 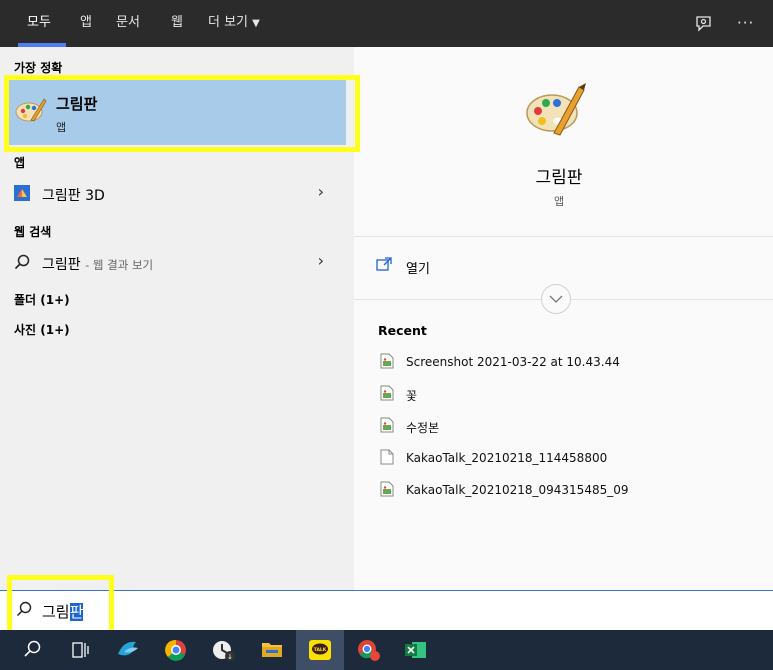 I want to click on more-options-icon: ···, so click(x=745, y=23).